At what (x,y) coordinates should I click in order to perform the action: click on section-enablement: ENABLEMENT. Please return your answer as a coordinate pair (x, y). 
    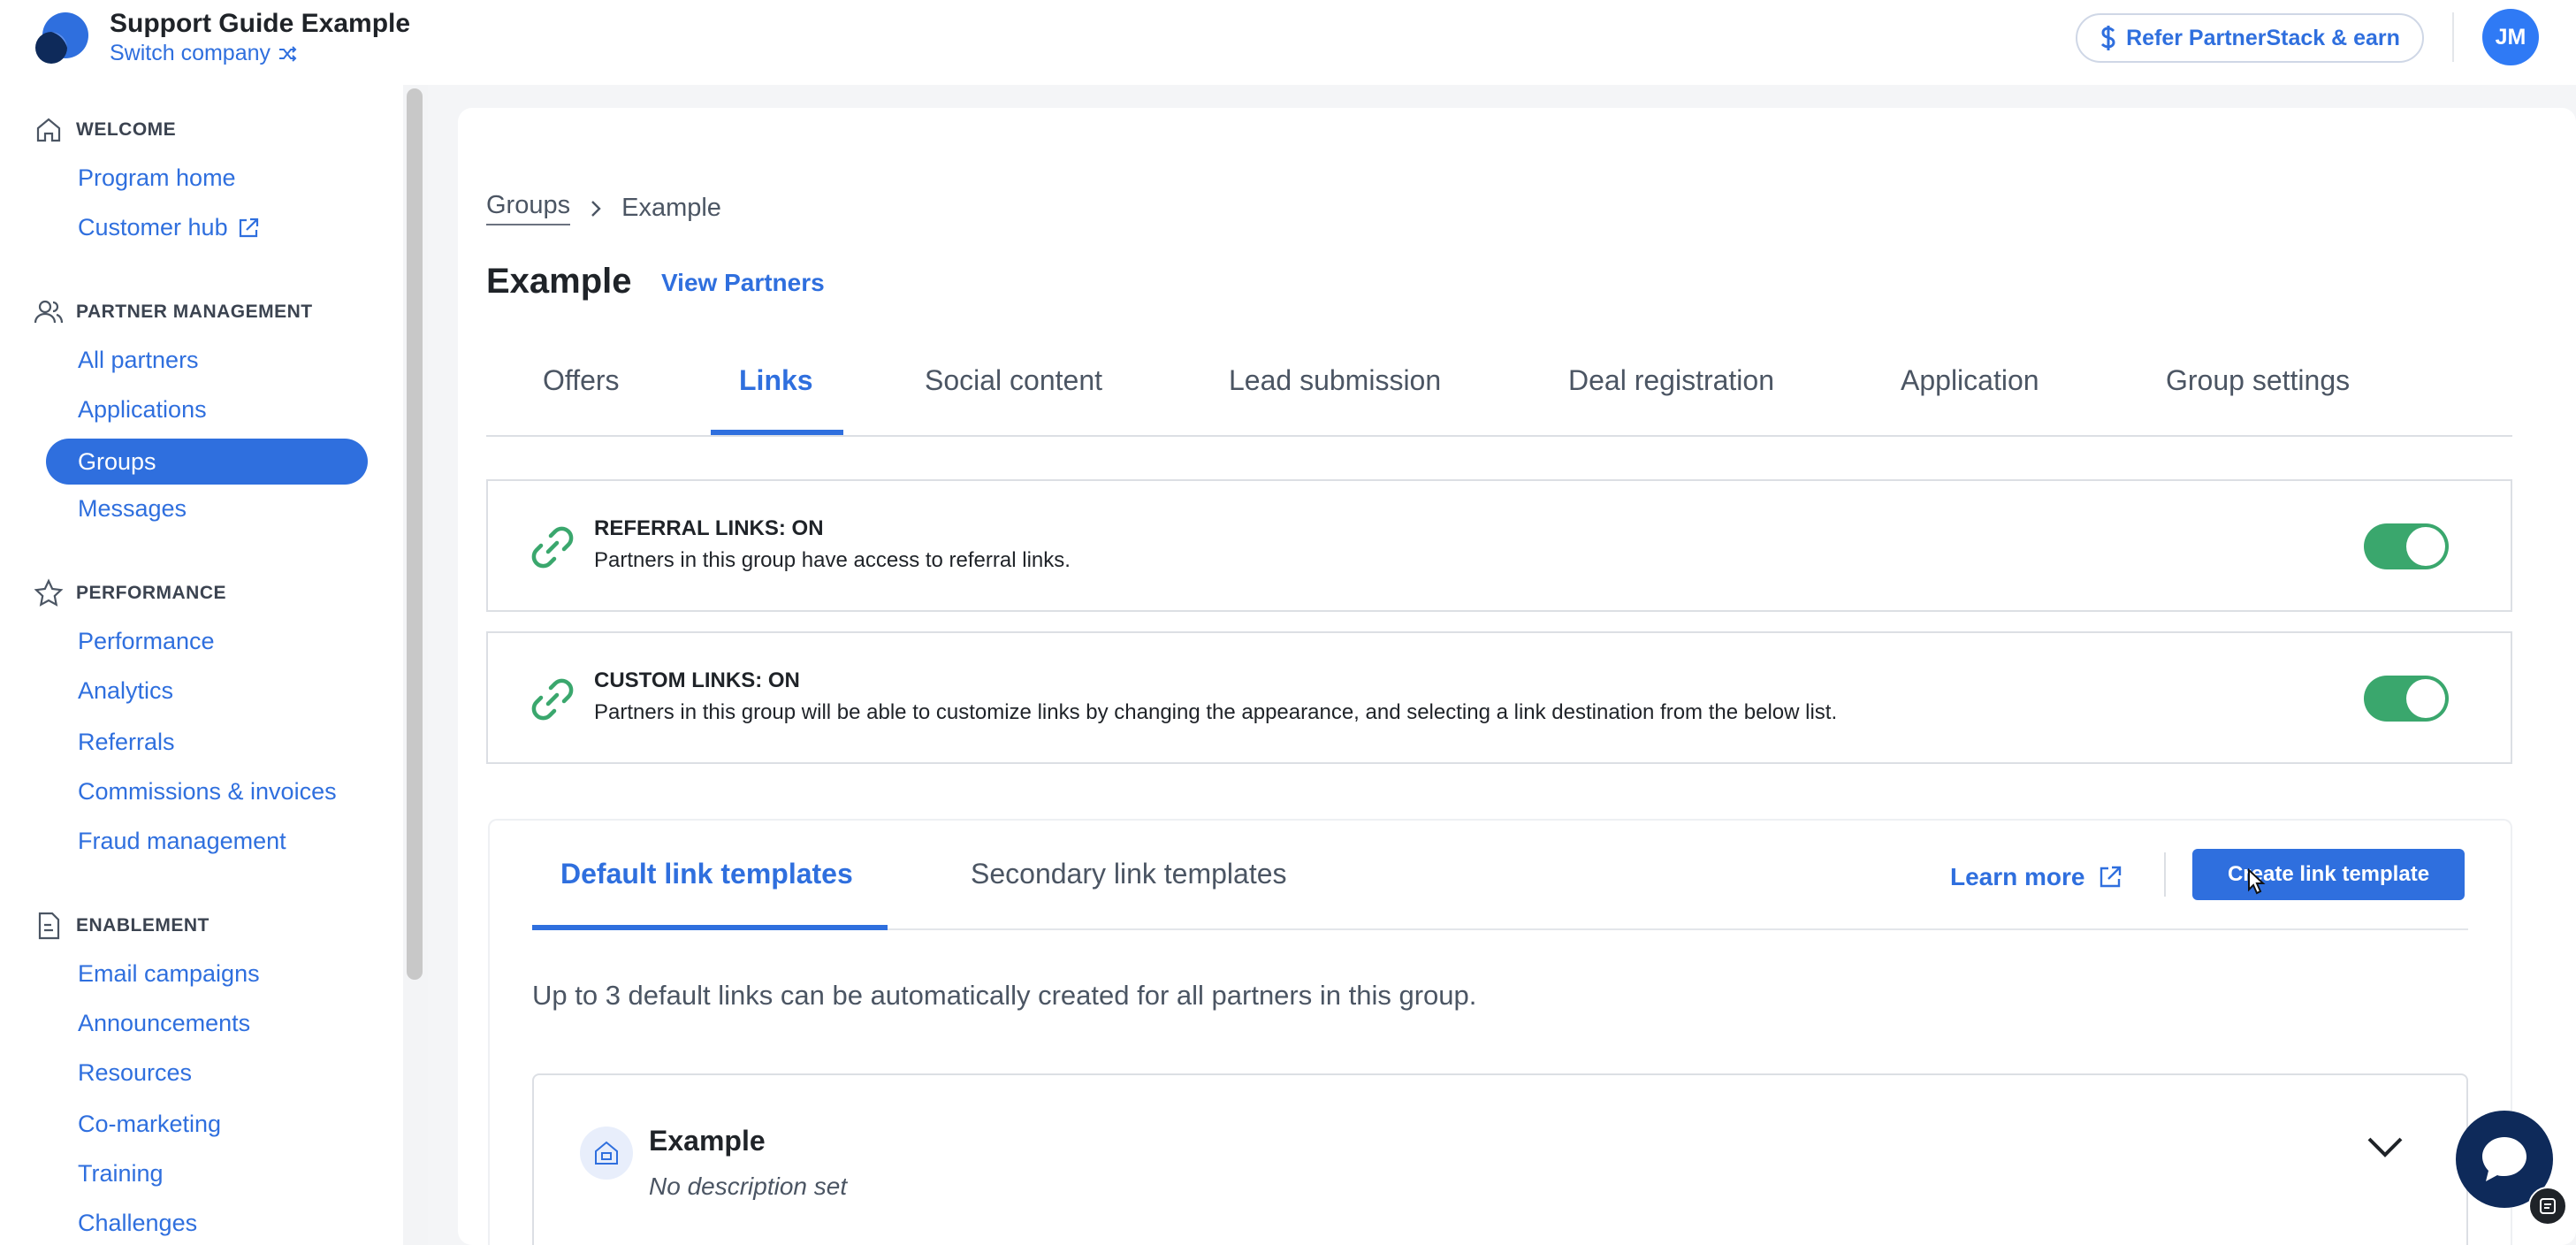
    Looking at the image, I should click on (122, 926).